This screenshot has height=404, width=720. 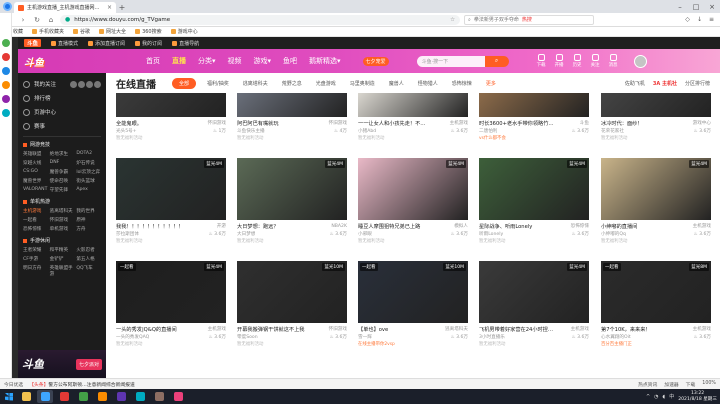 What do you see at coordinates (62, 364) in the screenshot?
I see `sidebar-banner: 斗鱼 七夕派对` at bounding box center [62, 364].